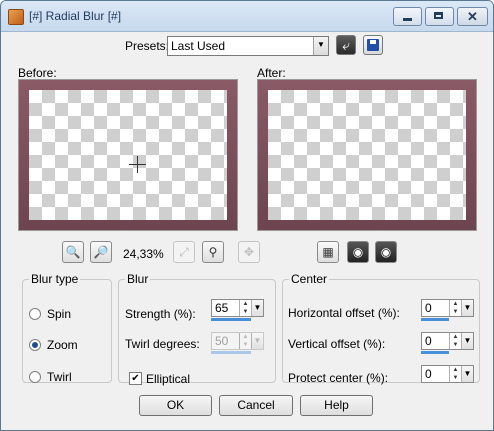 The image size is (494, 431). I want to click on maximize-button, so click(439, 16).